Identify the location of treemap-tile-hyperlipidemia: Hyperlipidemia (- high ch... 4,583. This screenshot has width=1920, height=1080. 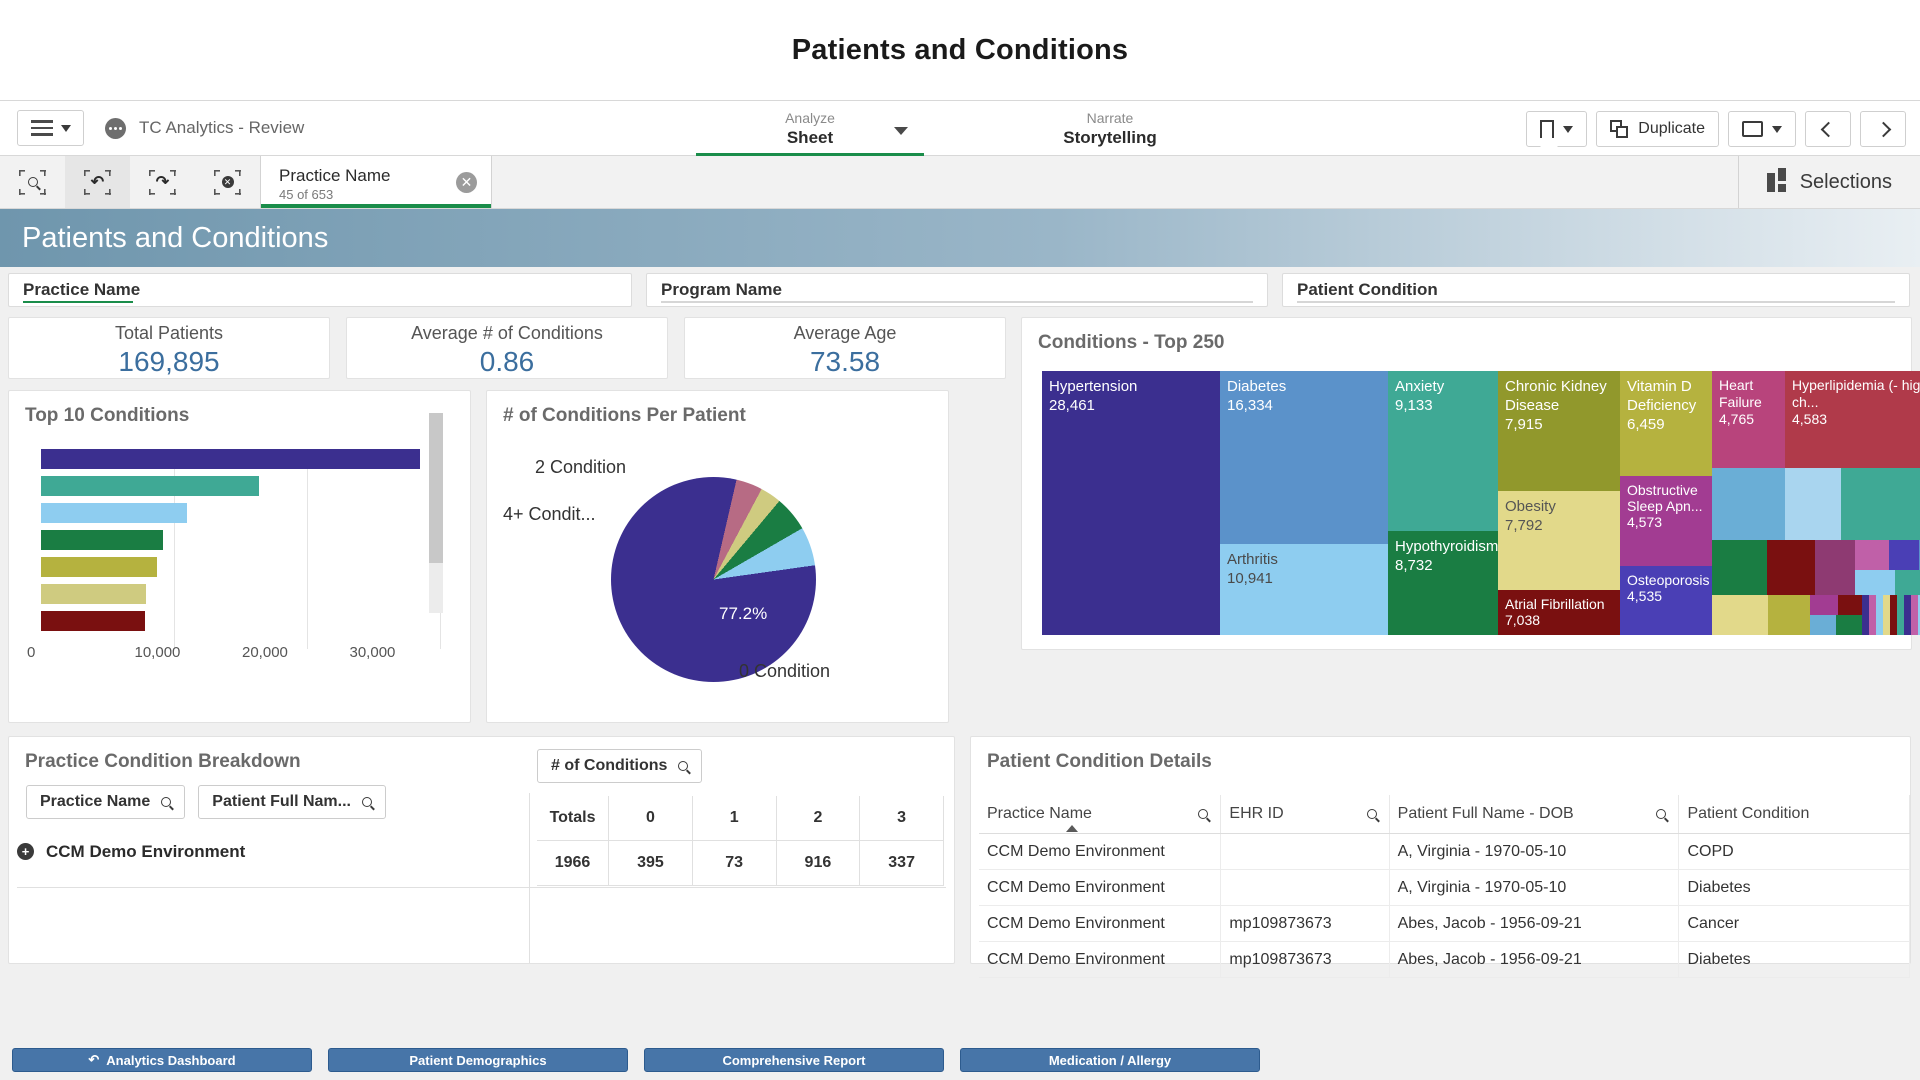
(1852, 419).